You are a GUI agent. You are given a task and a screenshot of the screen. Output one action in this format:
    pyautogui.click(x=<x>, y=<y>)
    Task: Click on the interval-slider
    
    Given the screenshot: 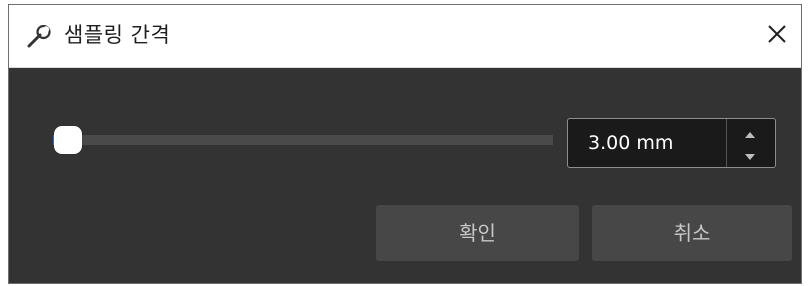 What is the action you would take?
    pyautogui.click(x=307, y=141)
    